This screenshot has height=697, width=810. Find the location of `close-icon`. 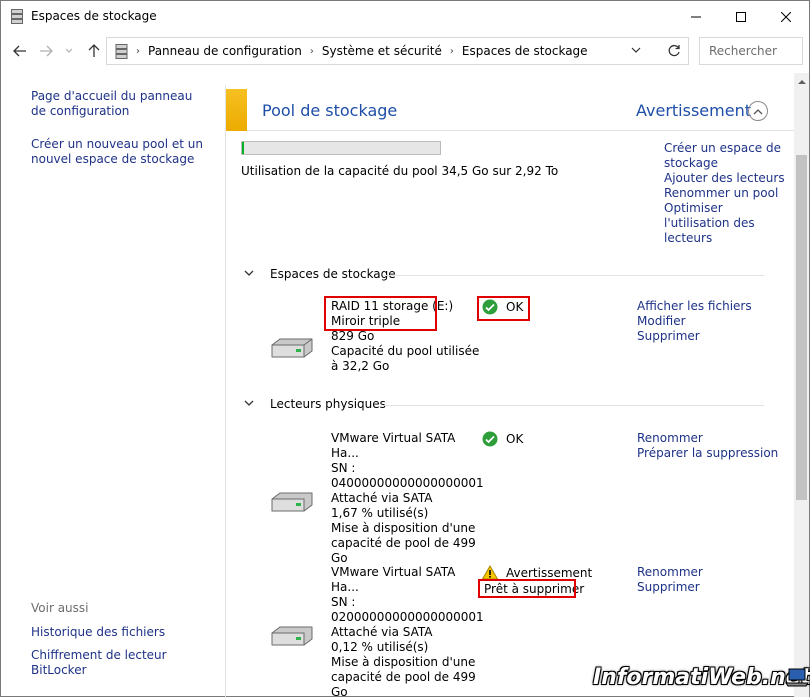

close-icon is located at coordinates (785, 16).